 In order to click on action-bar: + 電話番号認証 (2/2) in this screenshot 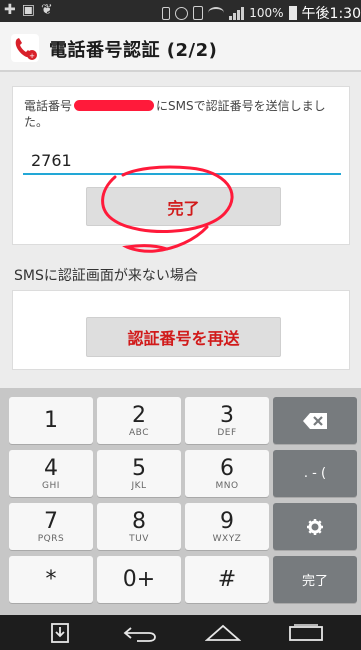, I will do `click(180, 47)`.